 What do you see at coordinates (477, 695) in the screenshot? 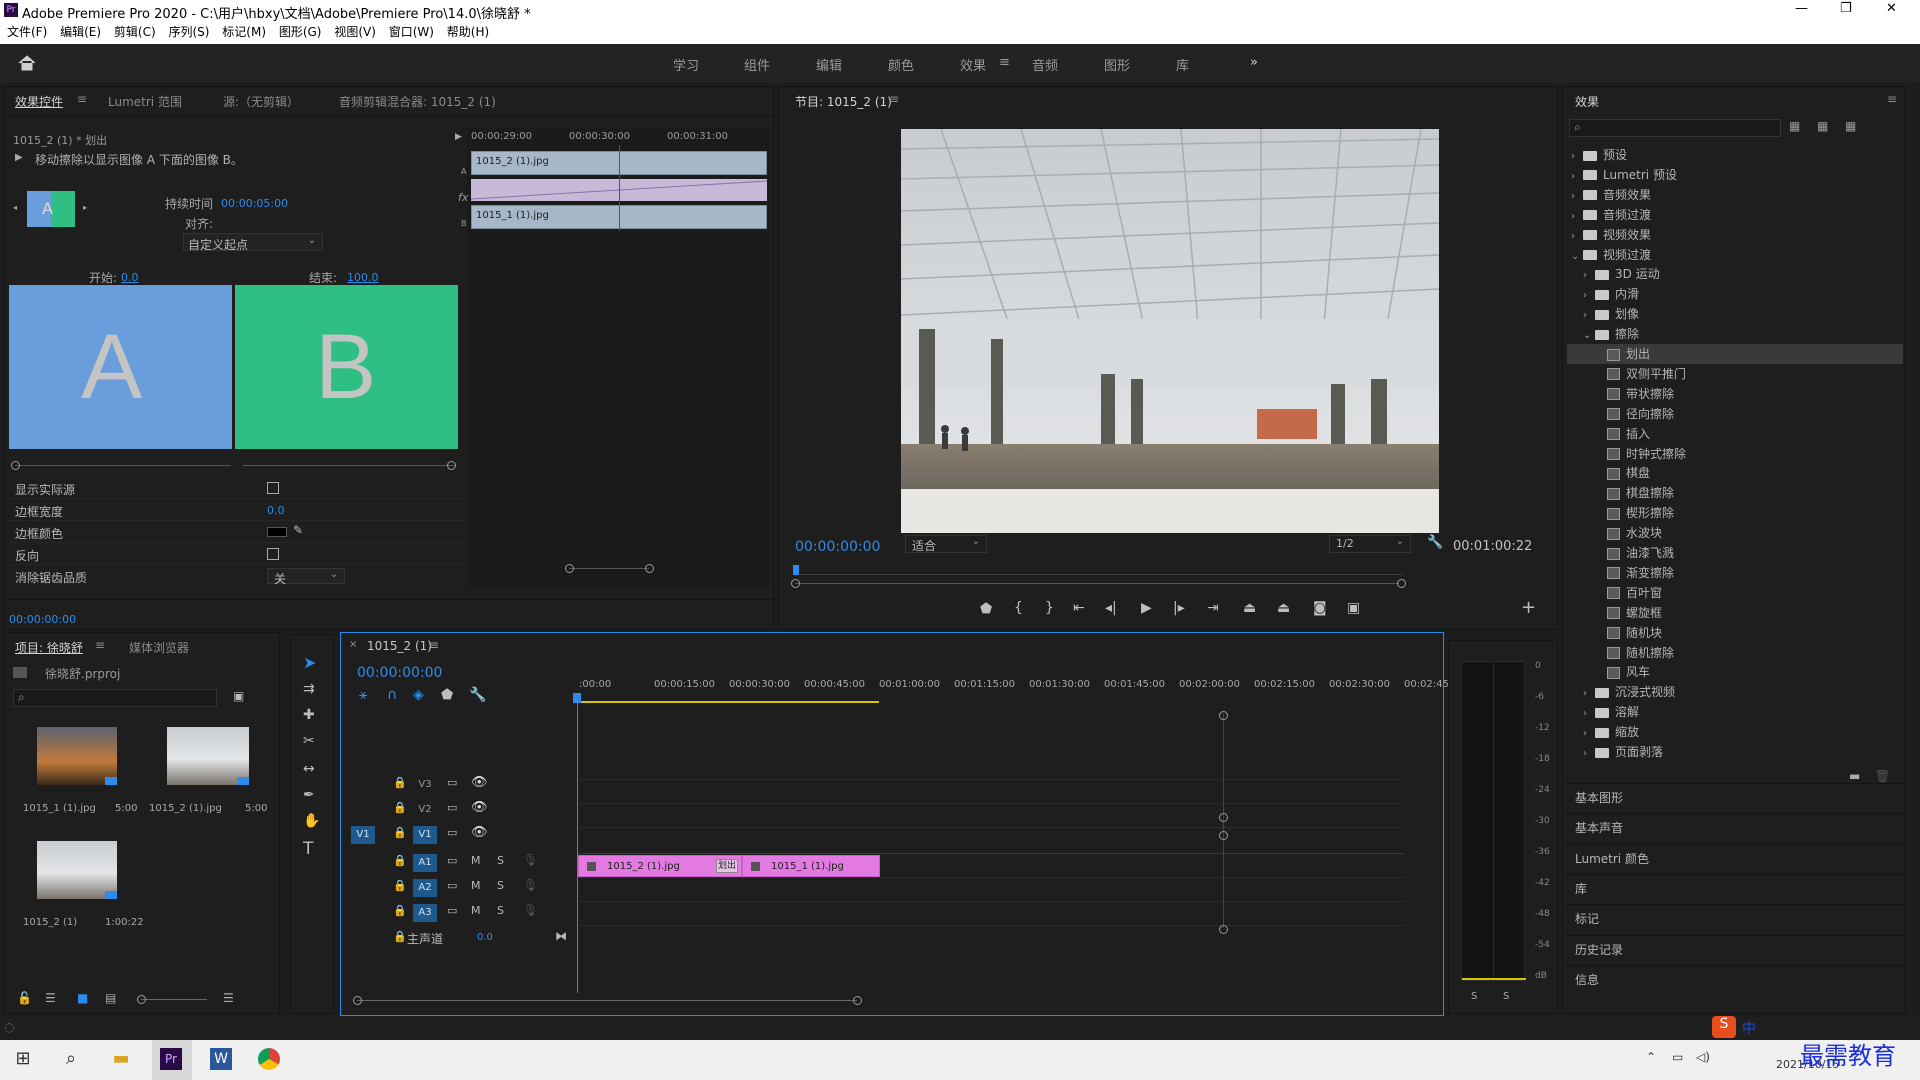
I see `settings-wrench-icon: 🔧` at bounding box center [477, 695].